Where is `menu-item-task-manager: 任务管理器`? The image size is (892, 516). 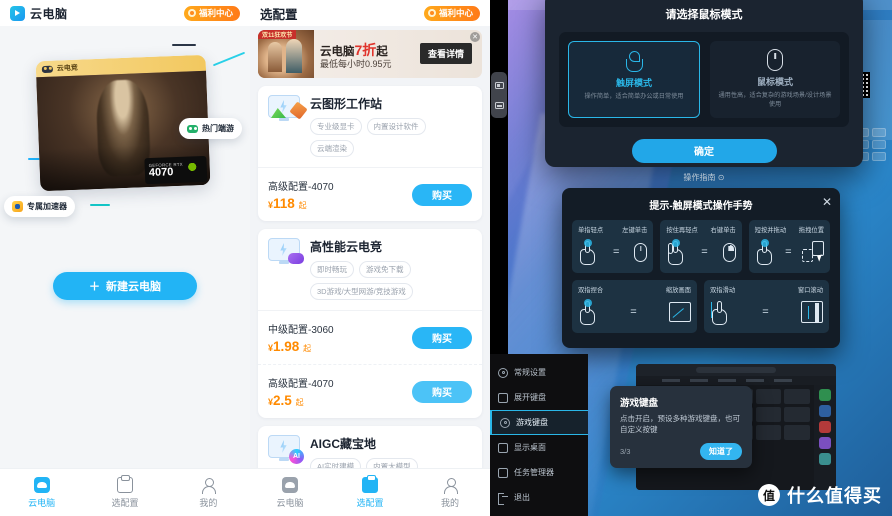
menu-item-task-manager: 任务管理器 is located at coordinates (539, 472).